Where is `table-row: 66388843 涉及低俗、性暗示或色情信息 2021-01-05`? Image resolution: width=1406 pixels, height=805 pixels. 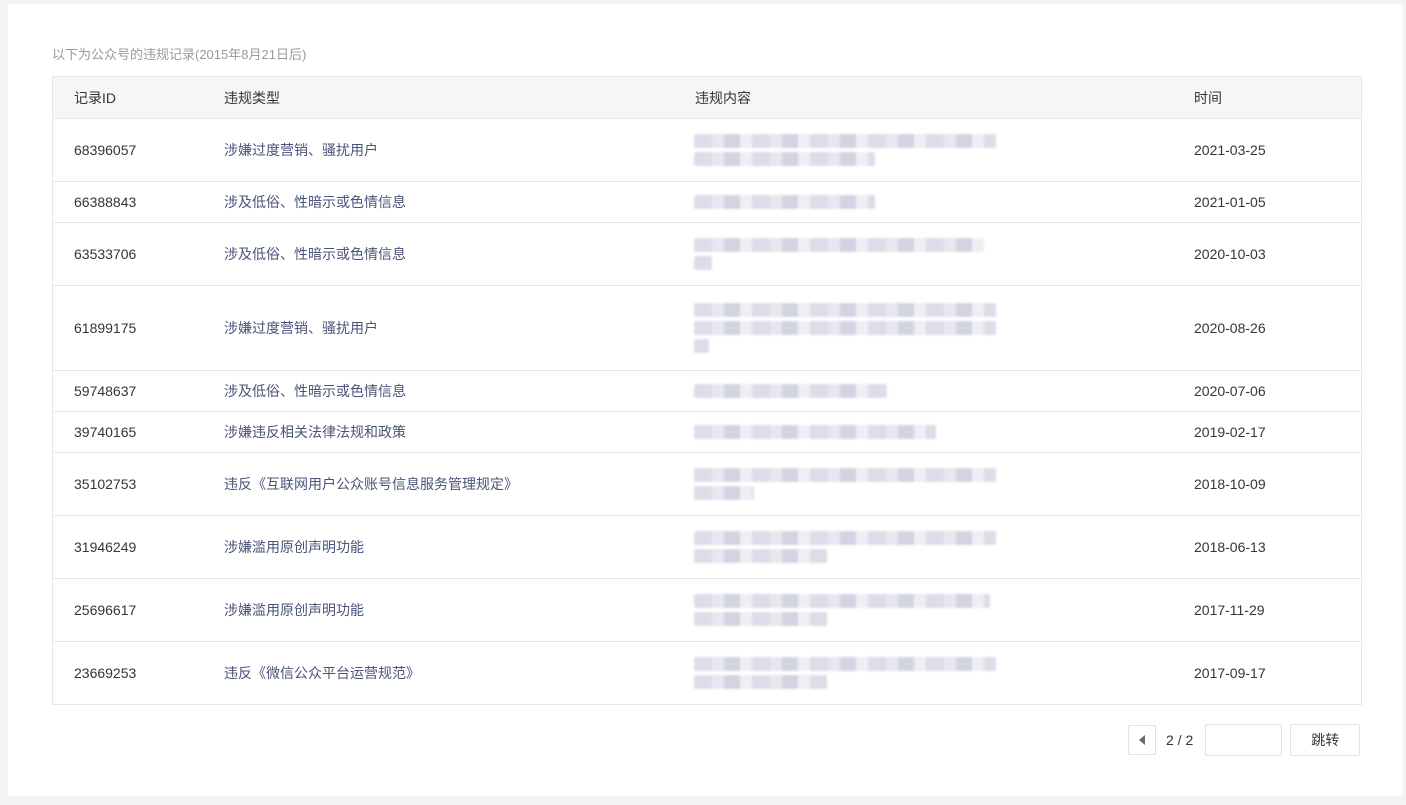 table-row: 66388843 涉及低俗、性暗示或色情信息 2021-01-05 is located at coordinates (707, 201).